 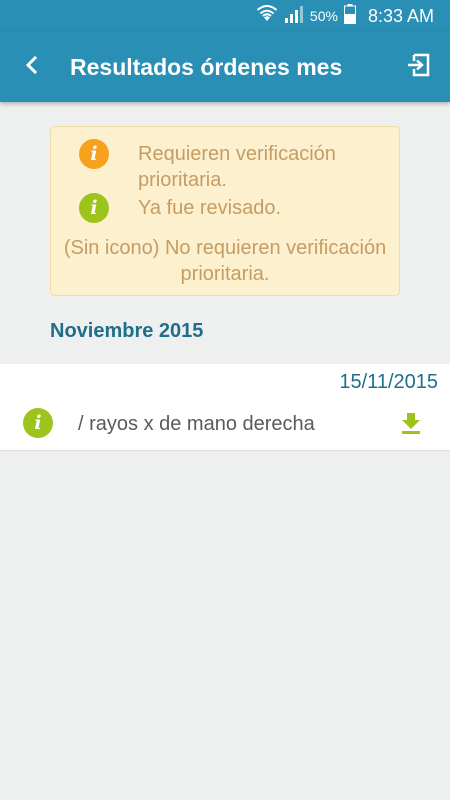 I want to click on back-button, so click(x=32, y=67).